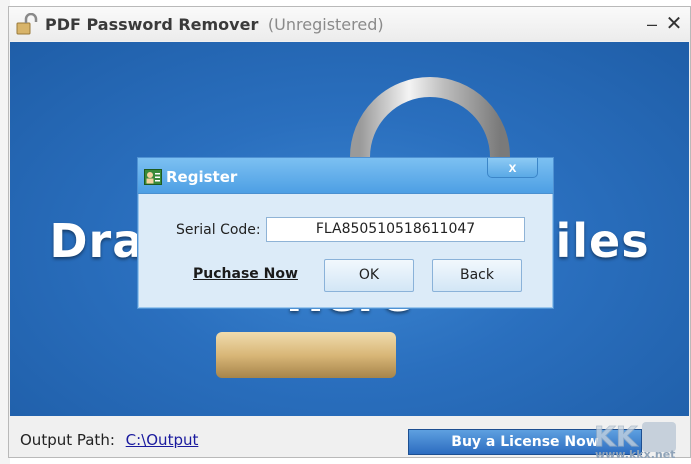 This screenshot has height=464, width=691. What do you see at coordinates (67, 440) in the screenshot?
I see `output-path-label: Output Path:` at bounding box center [67, 440].